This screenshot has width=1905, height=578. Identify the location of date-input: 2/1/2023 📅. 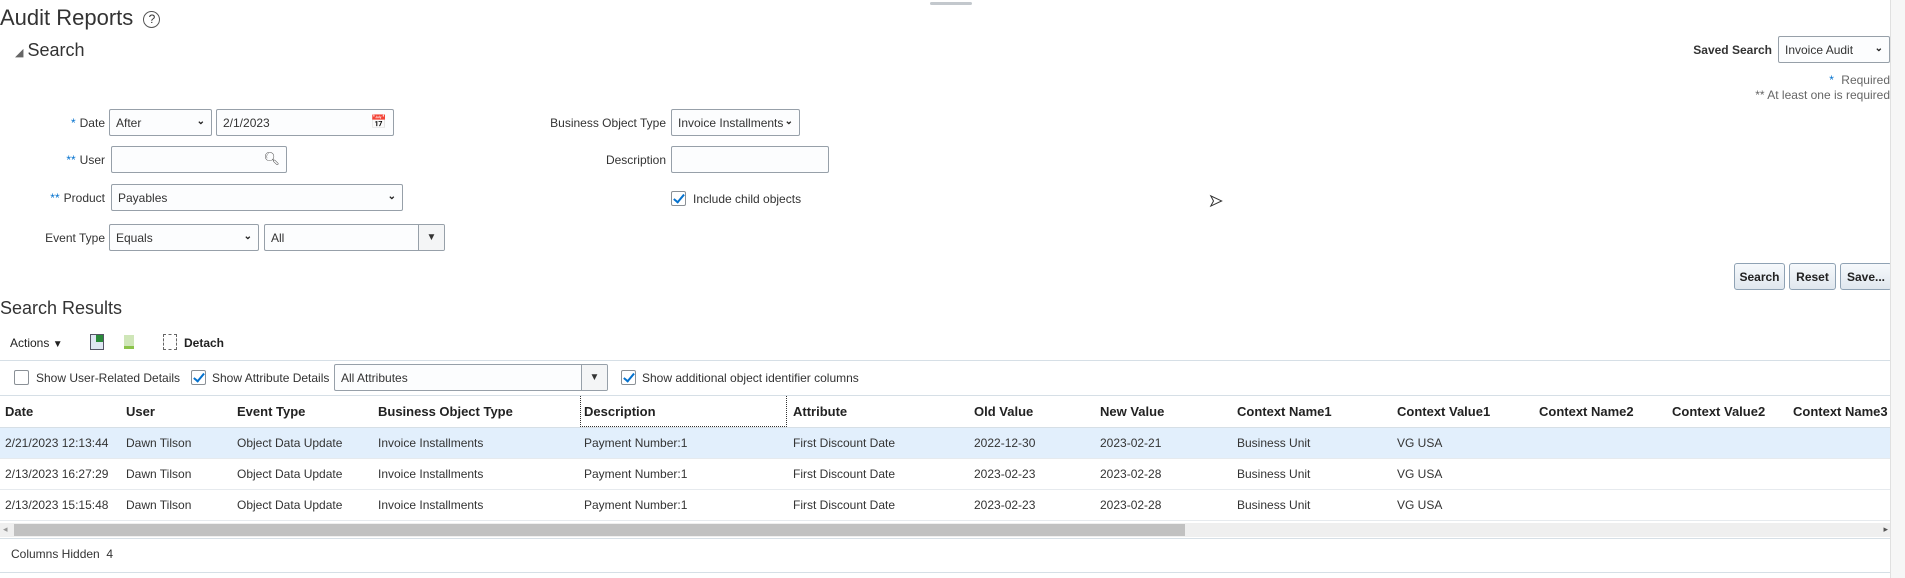
(305, 122).